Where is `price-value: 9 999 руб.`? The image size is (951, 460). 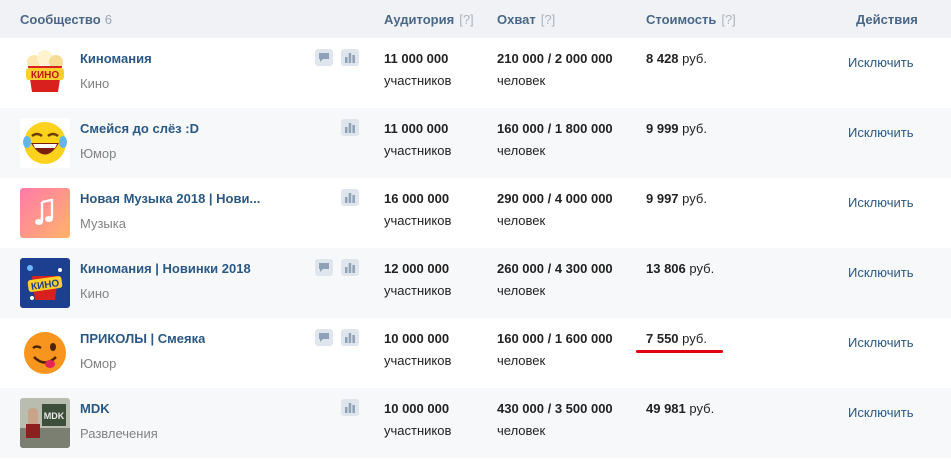 price-value: 9 999 руб. is located at coordinates (676, 128).